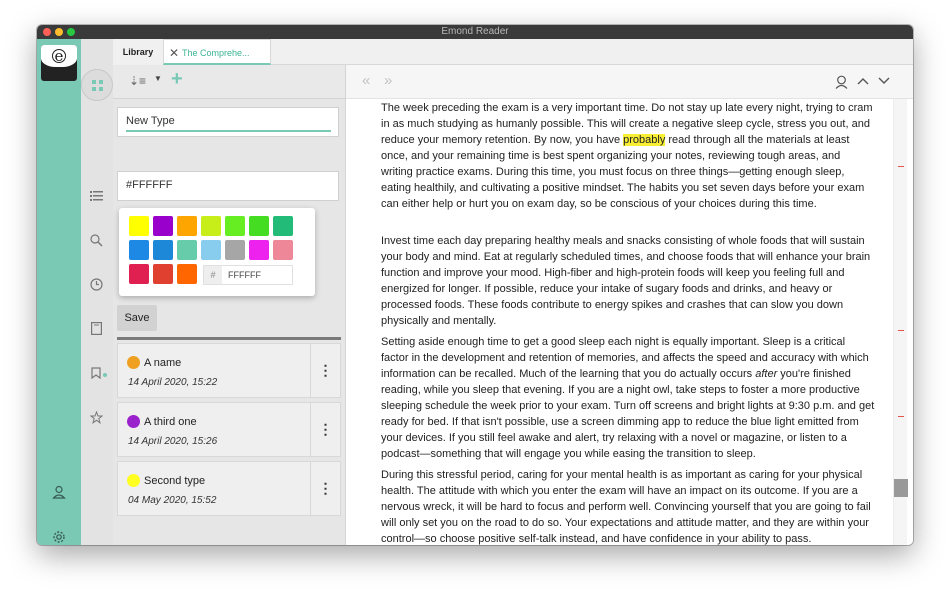  I want to click on type-name: Second type, so click(175, 481).